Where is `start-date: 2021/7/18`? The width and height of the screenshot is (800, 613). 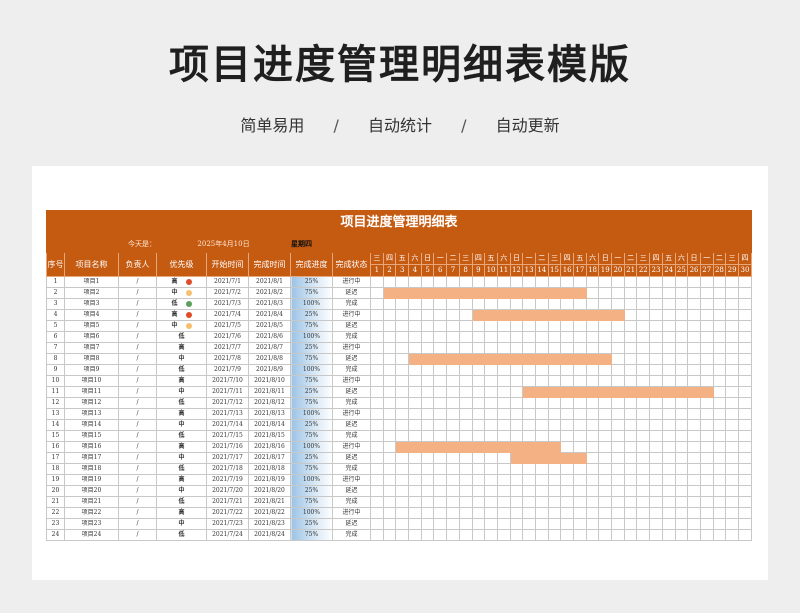
start-date: 2021/7/18 is located at coordinates (227, 469).